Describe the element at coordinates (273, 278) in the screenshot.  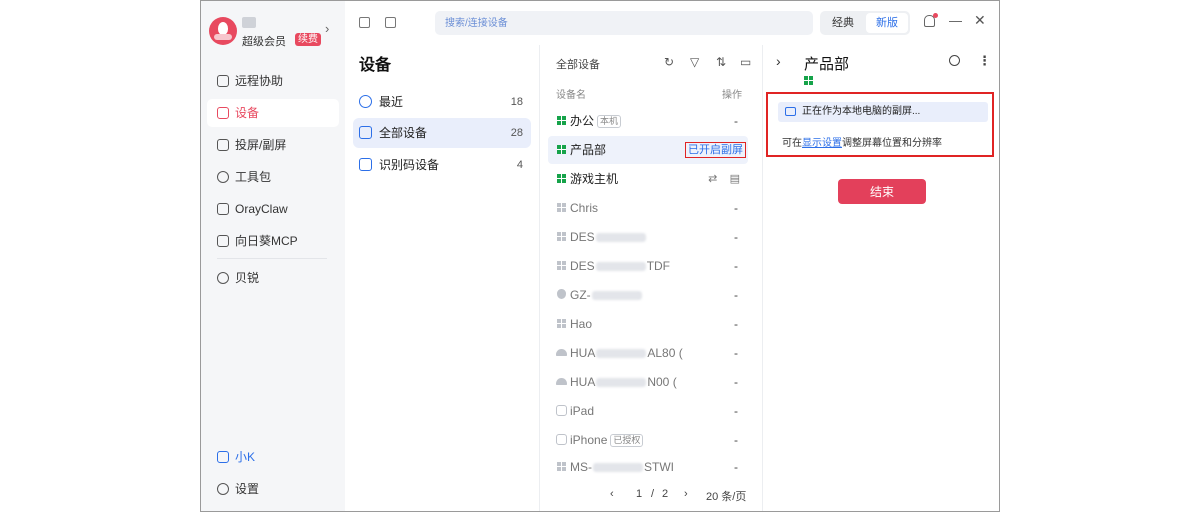
I see `nav-oray: 贝锐` at that location.